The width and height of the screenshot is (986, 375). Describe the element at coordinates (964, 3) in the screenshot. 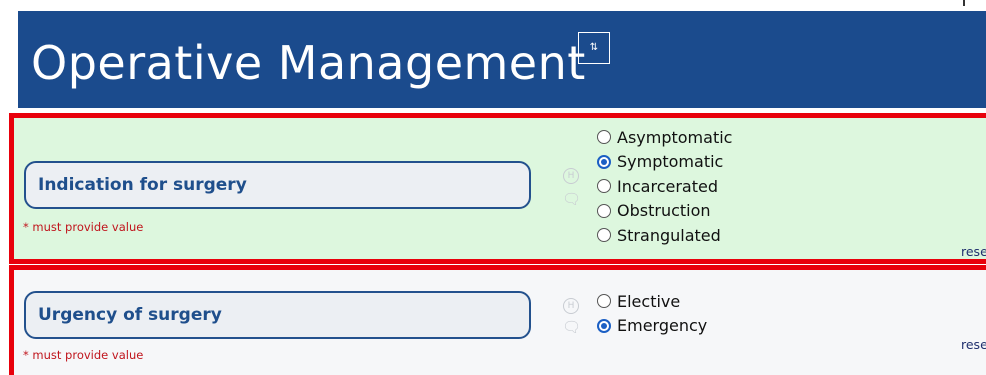

I see `window-edge-mark` at that location.